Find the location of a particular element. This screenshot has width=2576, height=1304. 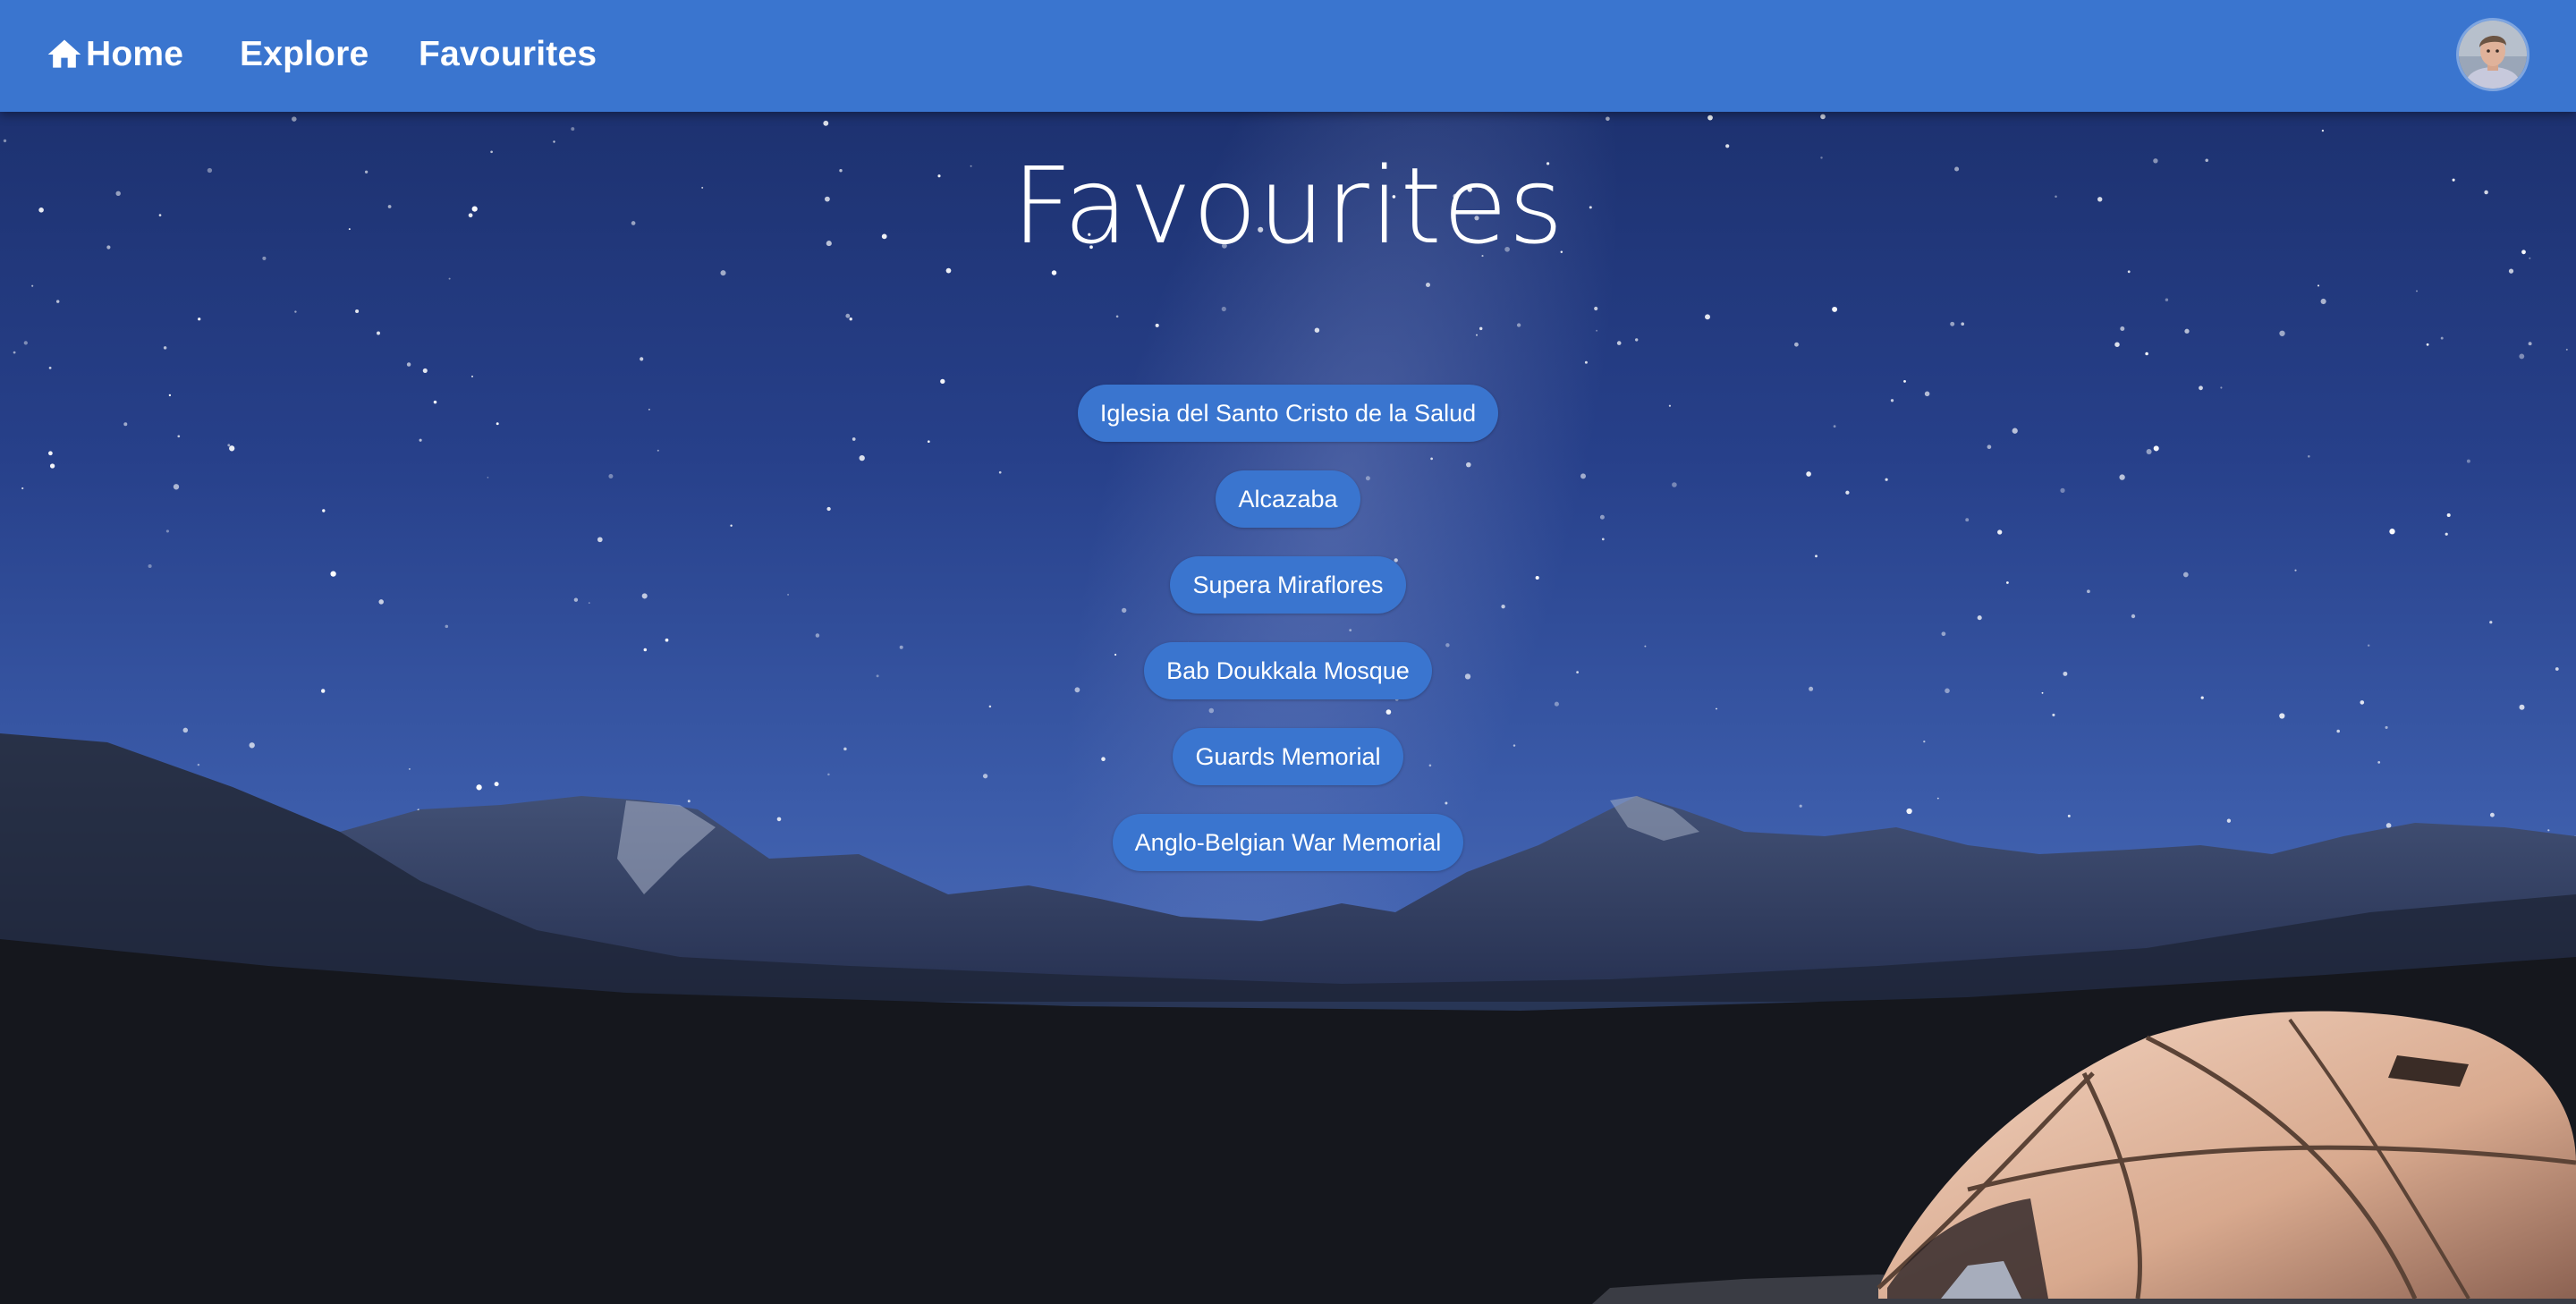

avatar-icon is located at coordinates (2493, 55).